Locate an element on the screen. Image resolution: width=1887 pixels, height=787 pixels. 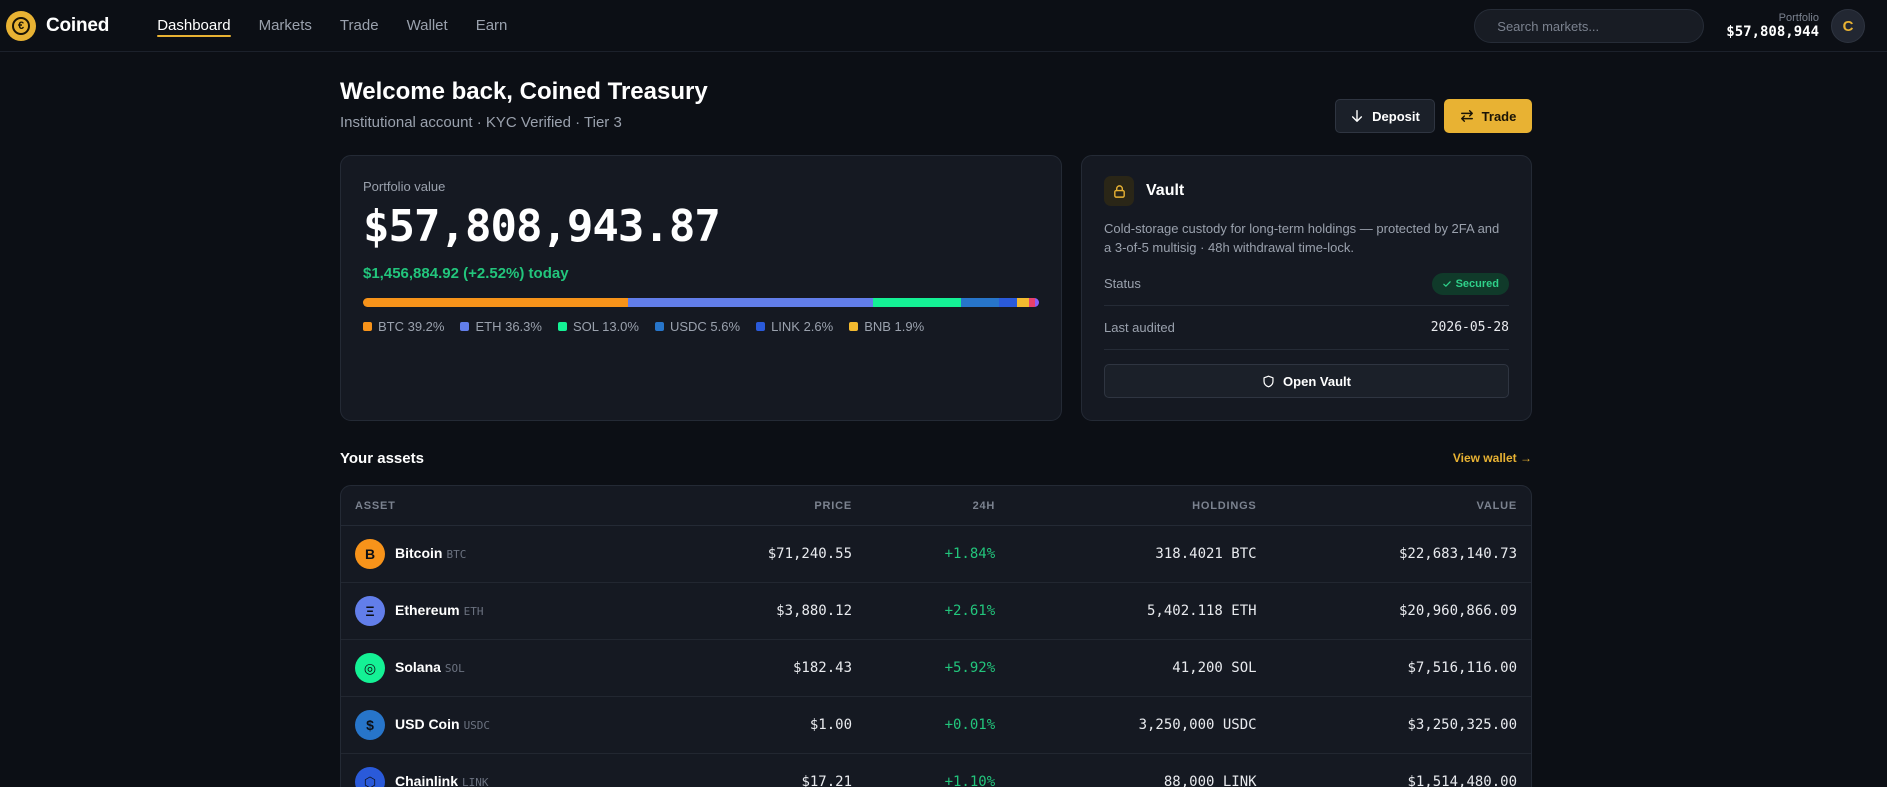
asset-change: +5.92% is located at coordinates (970, 668).